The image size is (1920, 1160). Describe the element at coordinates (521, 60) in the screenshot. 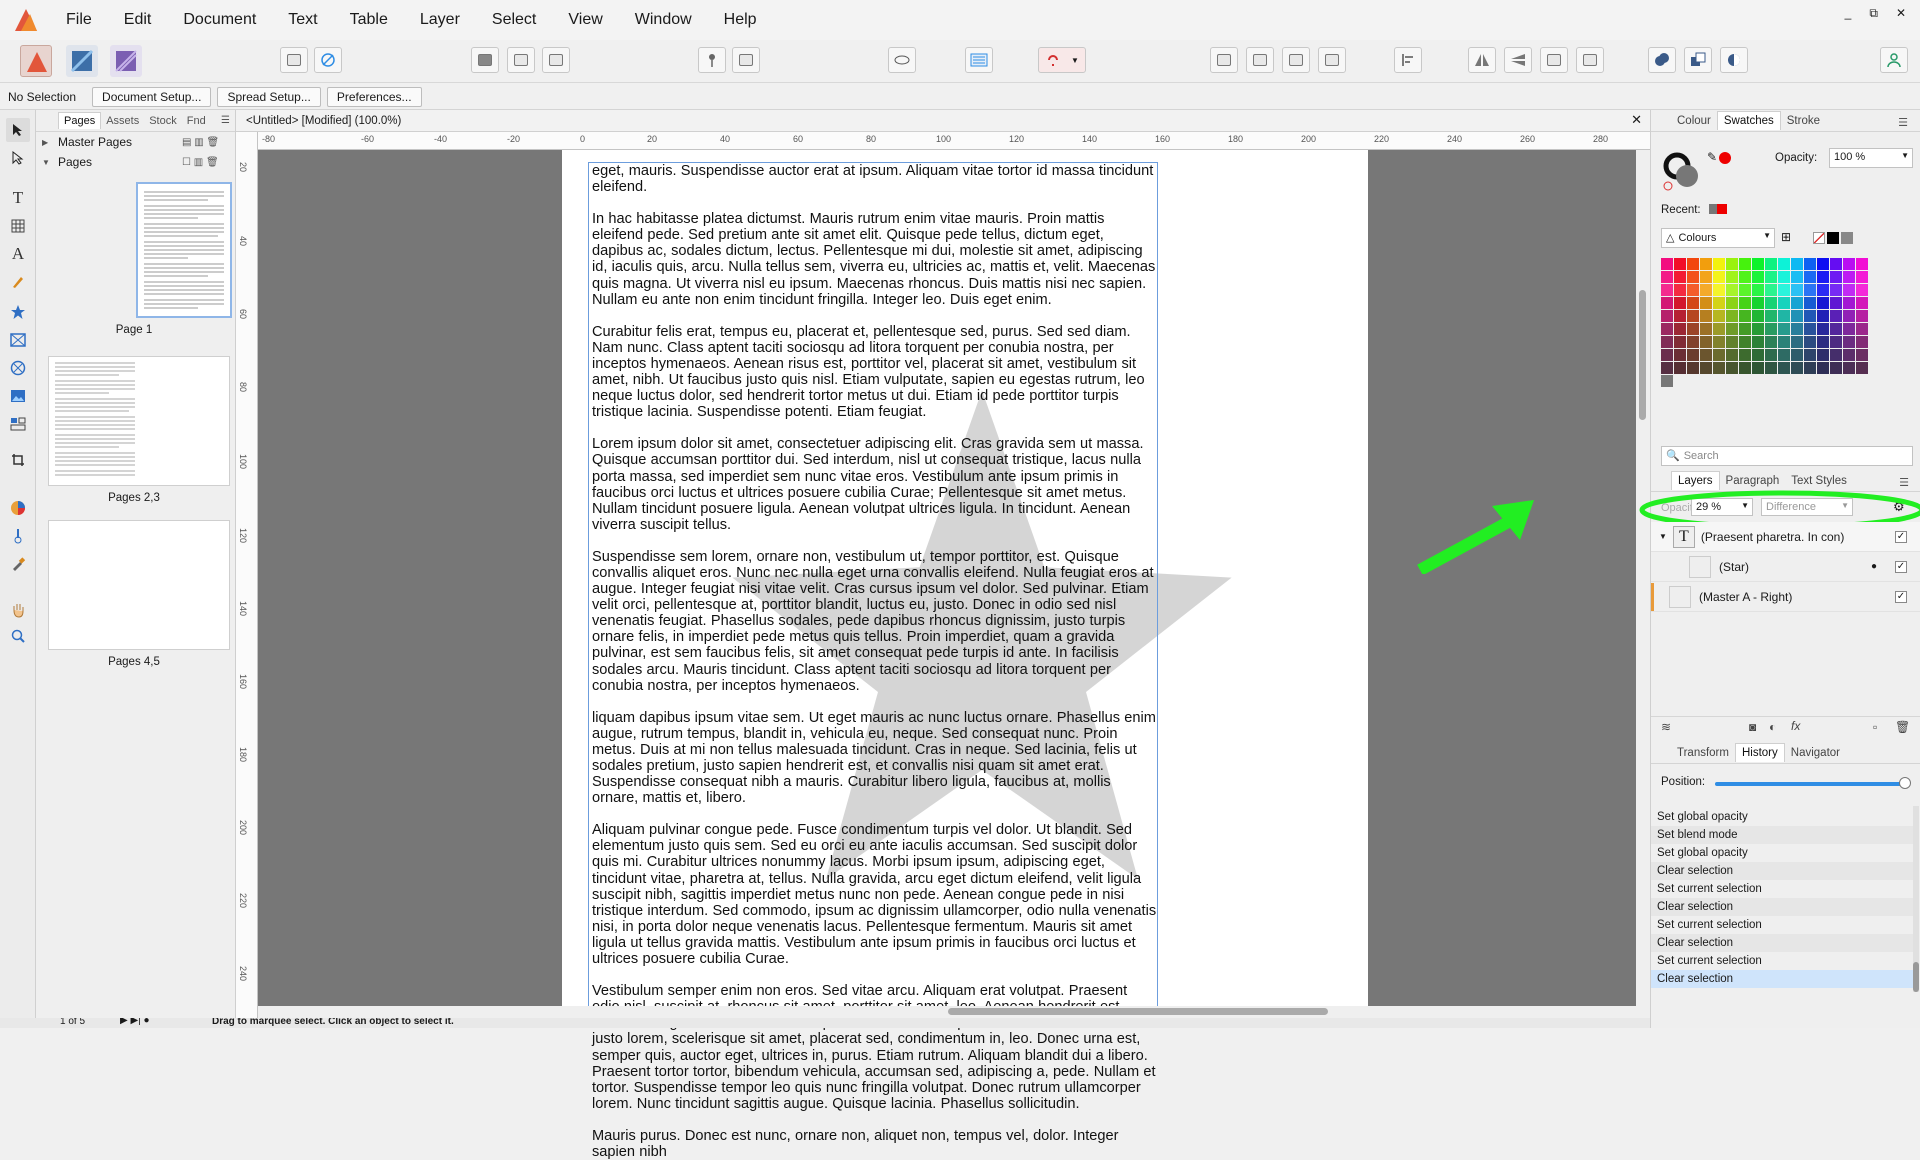

I see `view-mode-bleed-icon` at that location.